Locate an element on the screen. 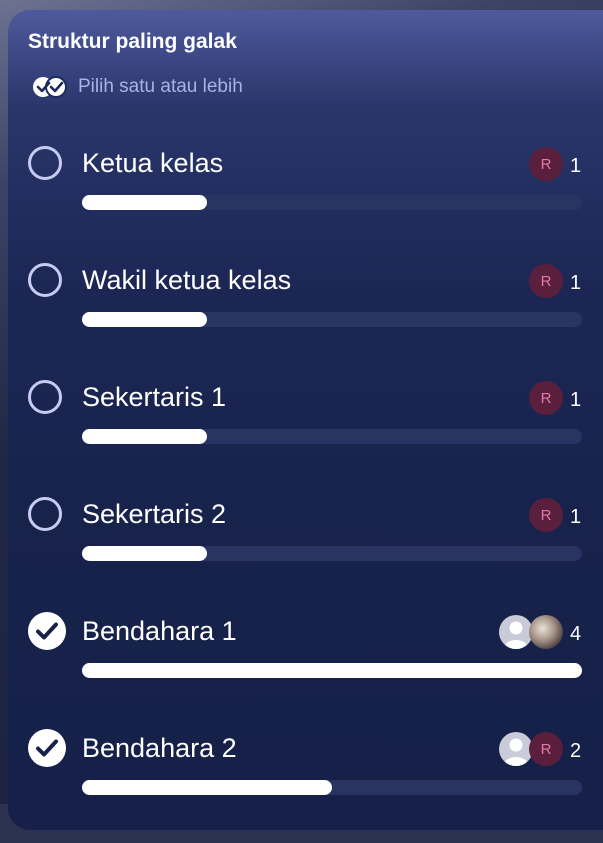 The height and width of the screenshot is (843, 603). option-label: Sekertaris 1 is located at coordinates (154, 397).